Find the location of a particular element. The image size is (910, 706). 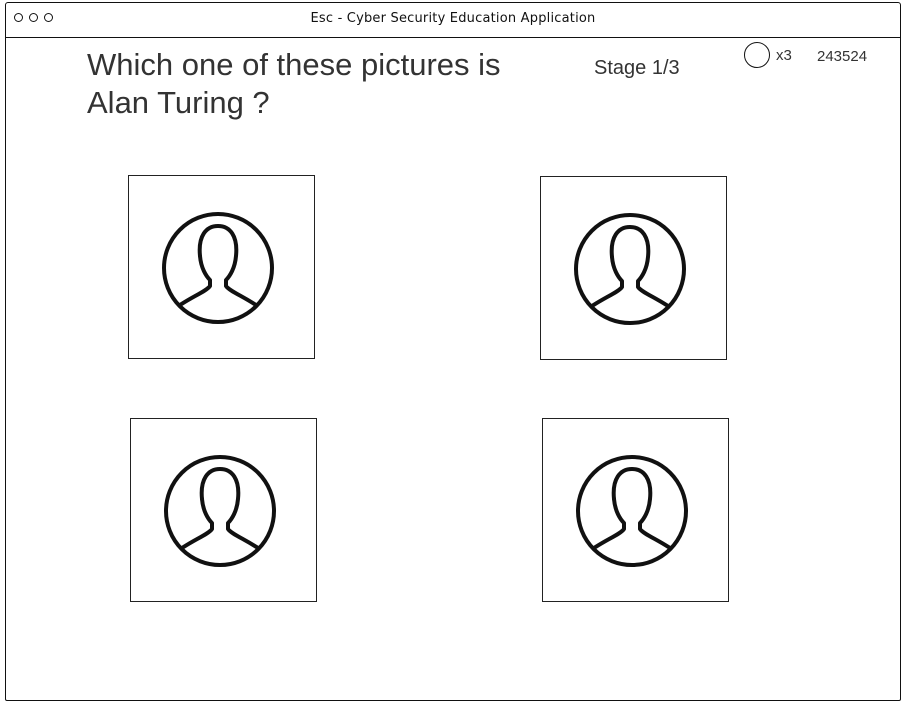

life-token-icon is located at coordinates (757, 55).